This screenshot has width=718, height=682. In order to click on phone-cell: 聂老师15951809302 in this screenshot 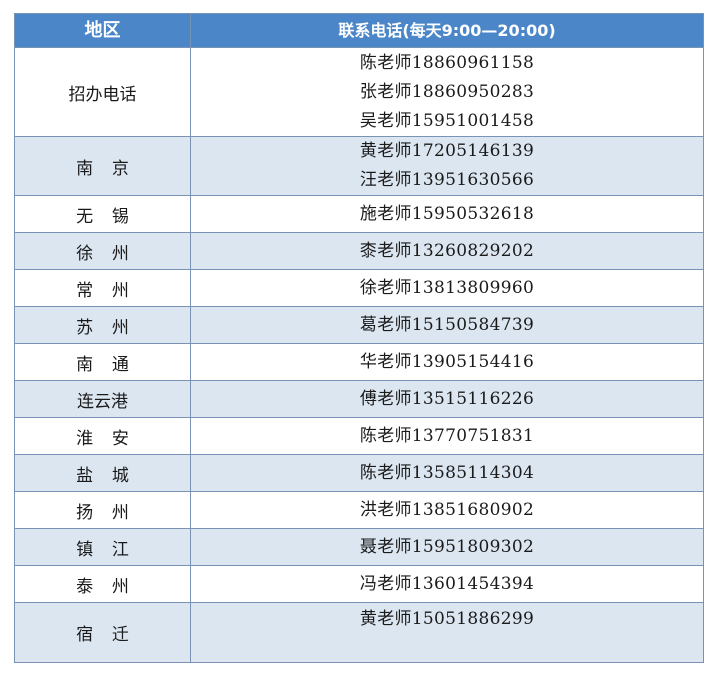, I will do `click(447, 547)`.